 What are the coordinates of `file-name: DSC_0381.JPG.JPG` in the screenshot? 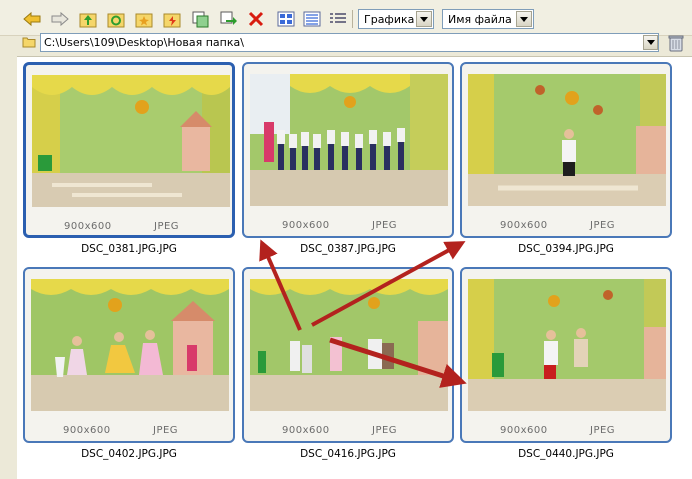 It's located at (129, 249).